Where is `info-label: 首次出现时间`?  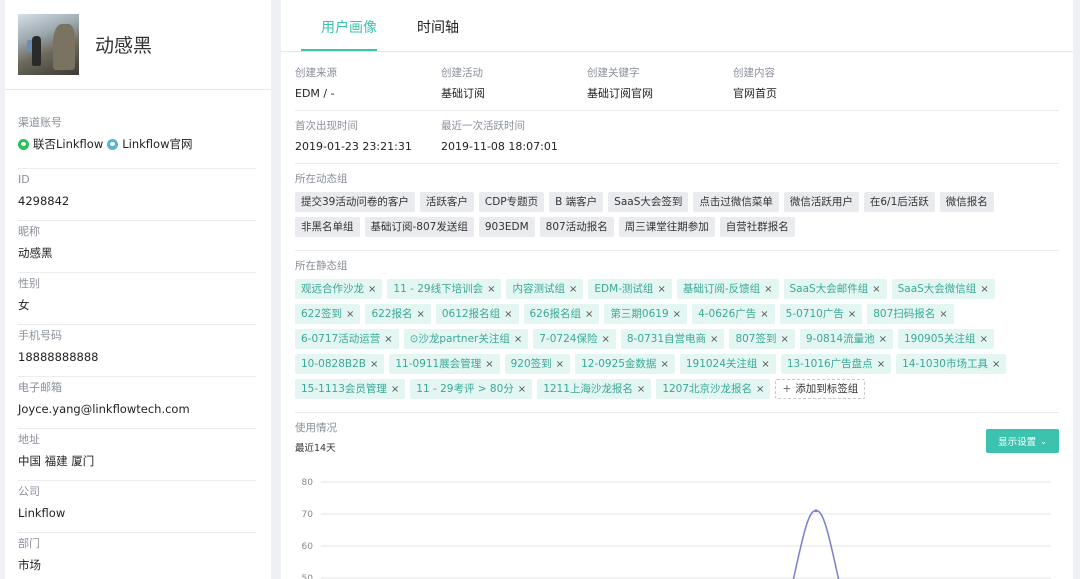
info-label: 首次出现时间 is located at coordinates (326, 126).